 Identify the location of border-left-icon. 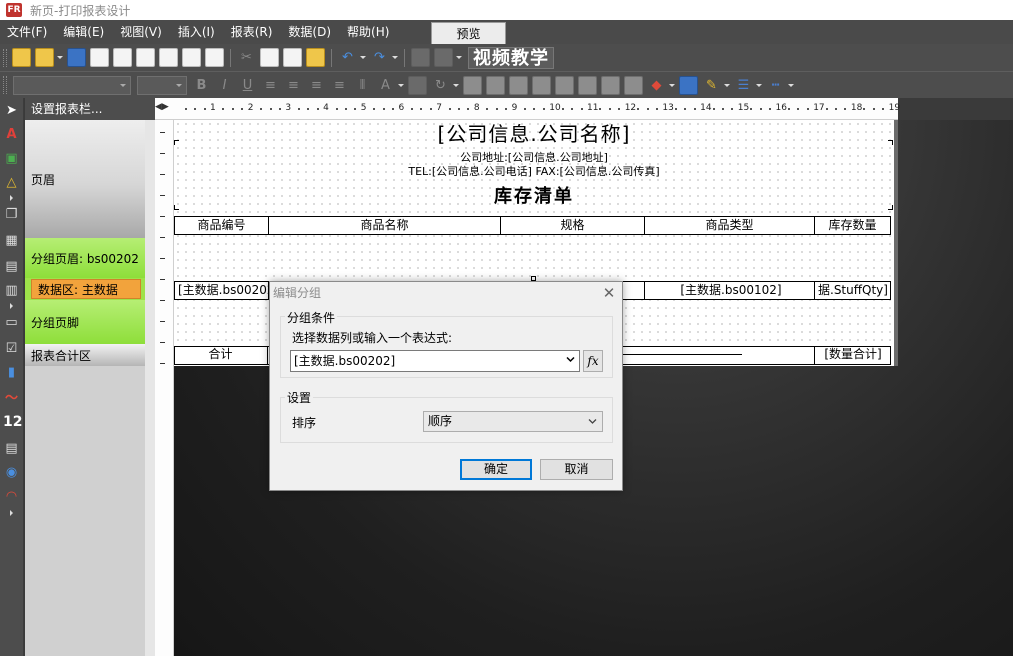
(587, 85).